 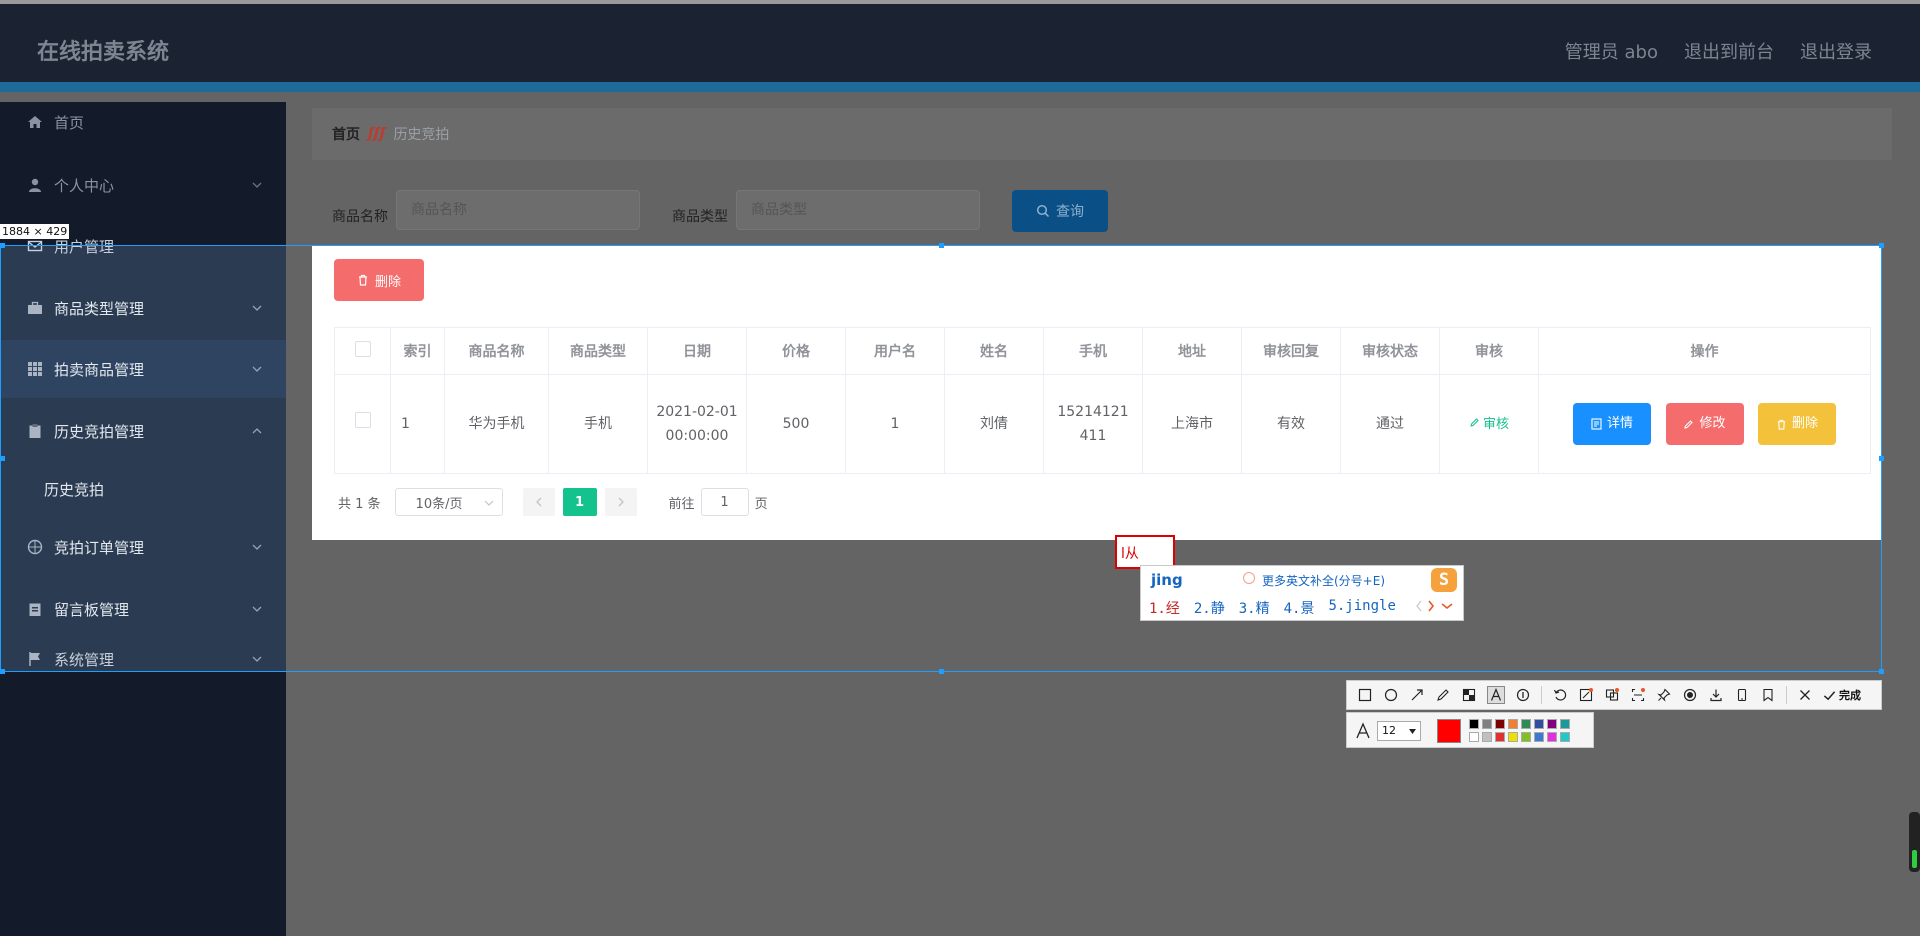 What do you see at coordinates (1399, 731) in the screenshot?
I see `font-size-select: 12` at bounding box center [1399, 731].